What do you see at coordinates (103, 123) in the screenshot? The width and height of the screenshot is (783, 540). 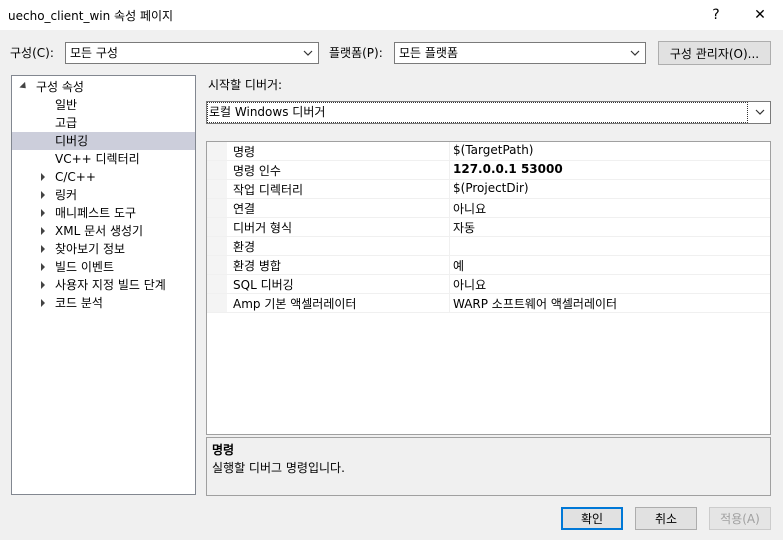 I see `tree-item-advanced: 고급` at bounding box center [103, 123].